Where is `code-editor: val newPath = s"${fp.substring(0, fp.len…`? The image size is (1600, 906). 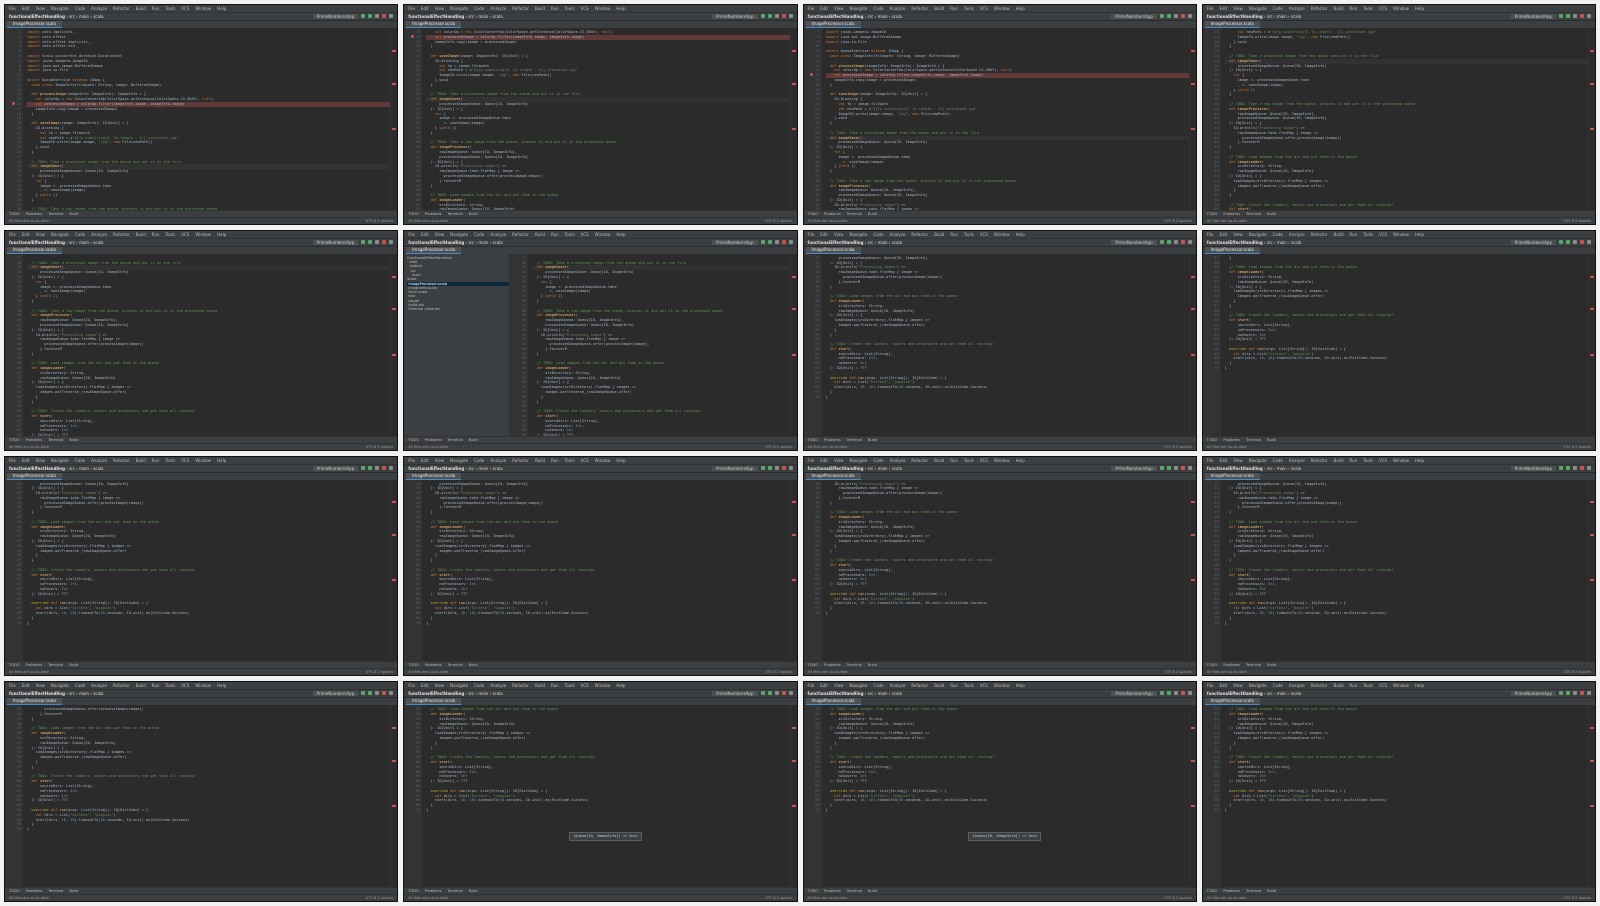
code-editor: val newPath = s"${fp.substring(0, fp.len… is located at coordinates (1404, 119).